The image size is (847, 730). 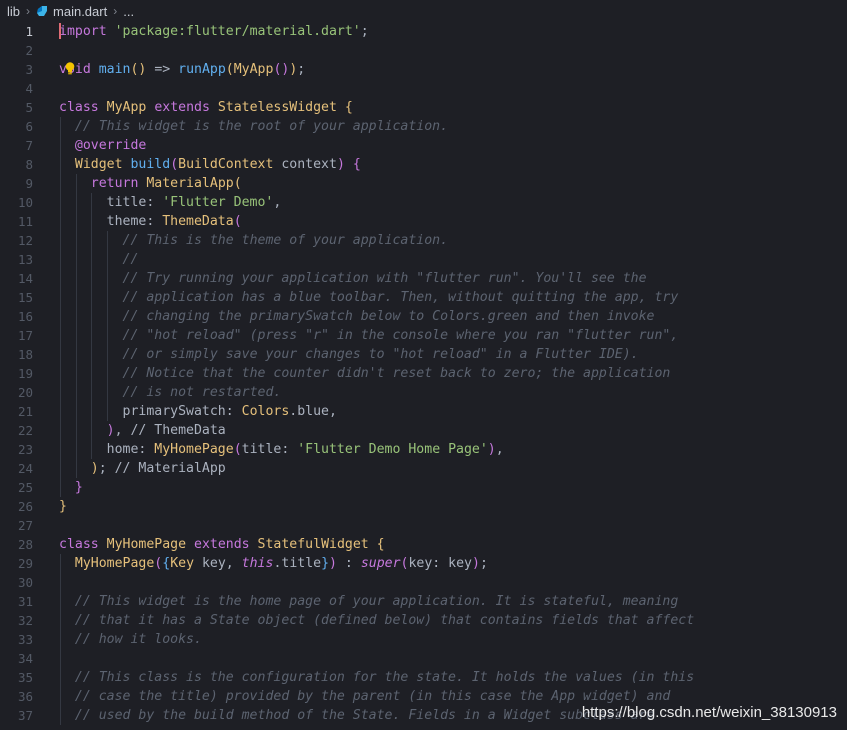 What do you see at coordinates (423, 164) in the screenshot?
I see `code-line: 8 Widget build(BuildContext context) {` at bounding box center [423, 164].